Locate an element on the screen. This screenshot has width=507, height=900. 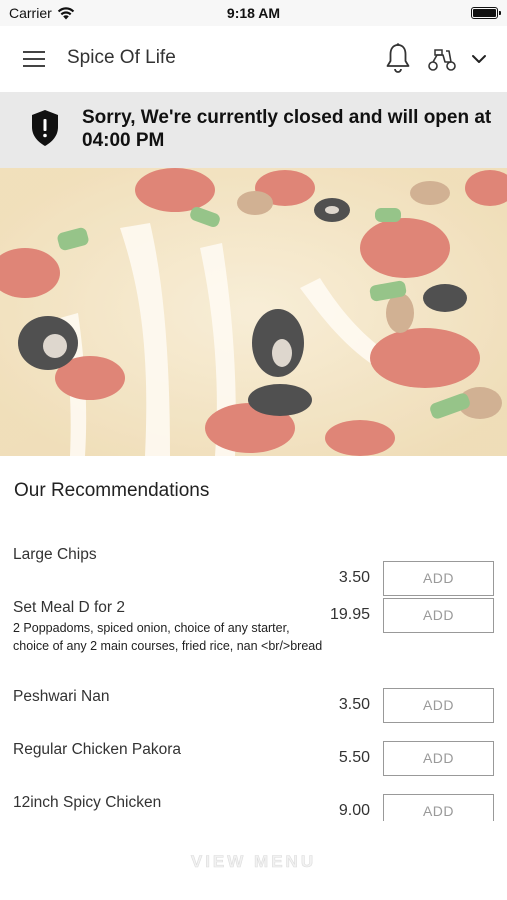
status-bar: Carrier 9:18 AM is located at coordinates (253, 13).